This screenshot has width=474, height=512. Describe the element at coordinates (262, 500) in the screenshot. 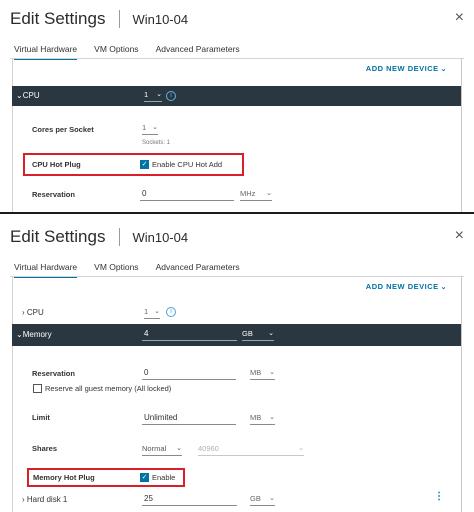

I see `hard-disk-unit-select: GB ⌄` at that location.